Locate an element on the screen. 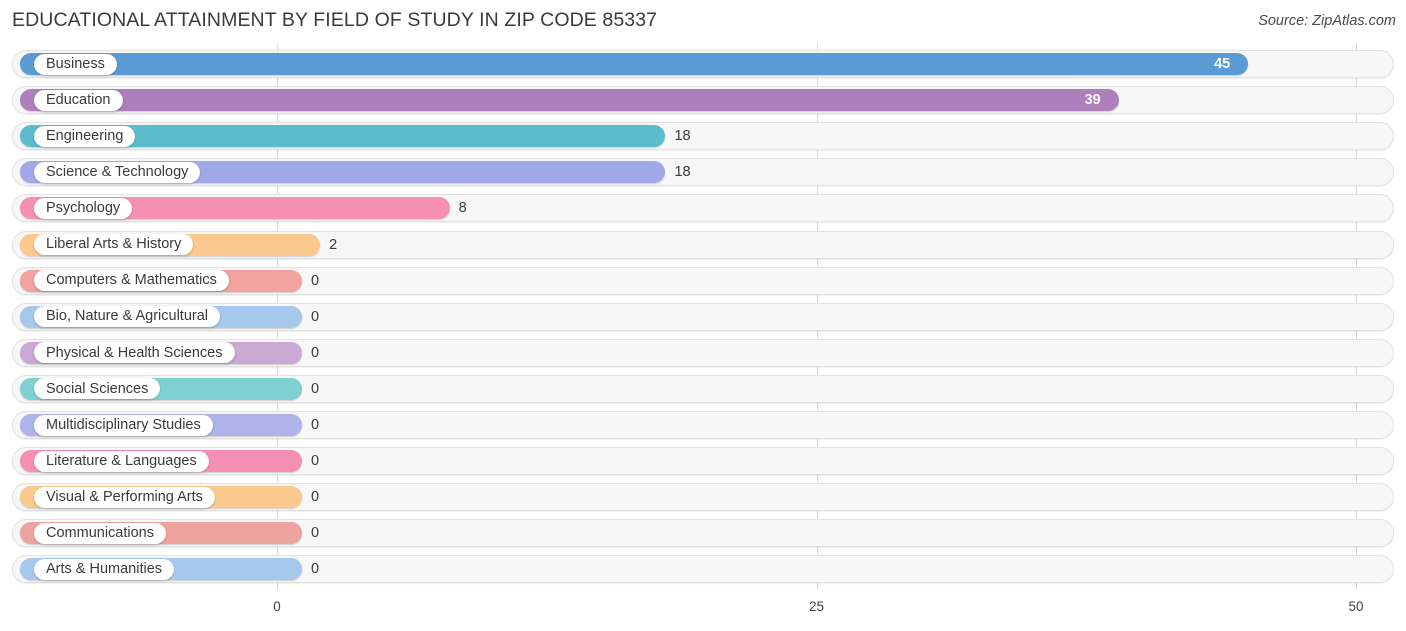 The width and height of the screenshot is (1406, 631). category-label: Social Sciences is located at coordinates (97, 388).